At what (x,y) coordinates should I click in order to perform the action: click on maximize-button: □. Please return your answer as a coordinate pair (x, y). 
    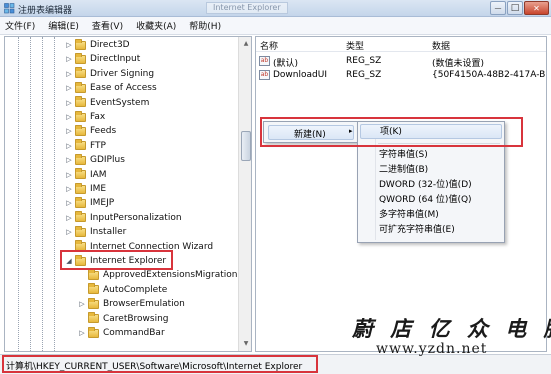
    Looking at the image, I should click on (515, 8).